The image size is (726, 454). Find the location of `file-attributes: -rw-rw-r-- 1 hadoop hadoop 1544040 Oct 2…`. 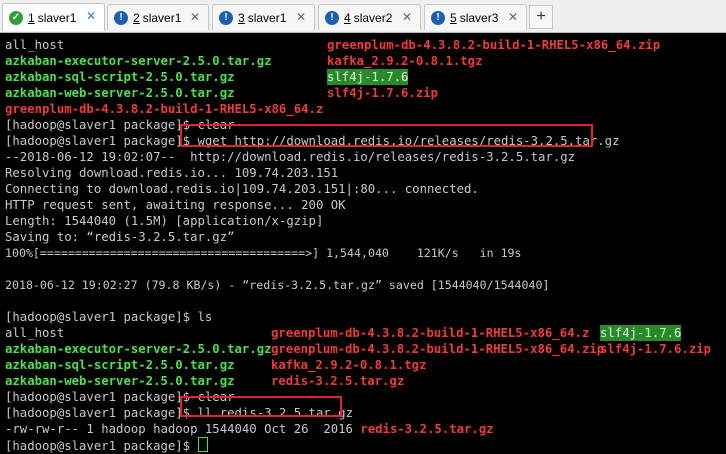

file-attributes: -rw-rw-r-- 1 hadoop hadoop 1544040 Oct 2… is located at coordinates (183, 429).